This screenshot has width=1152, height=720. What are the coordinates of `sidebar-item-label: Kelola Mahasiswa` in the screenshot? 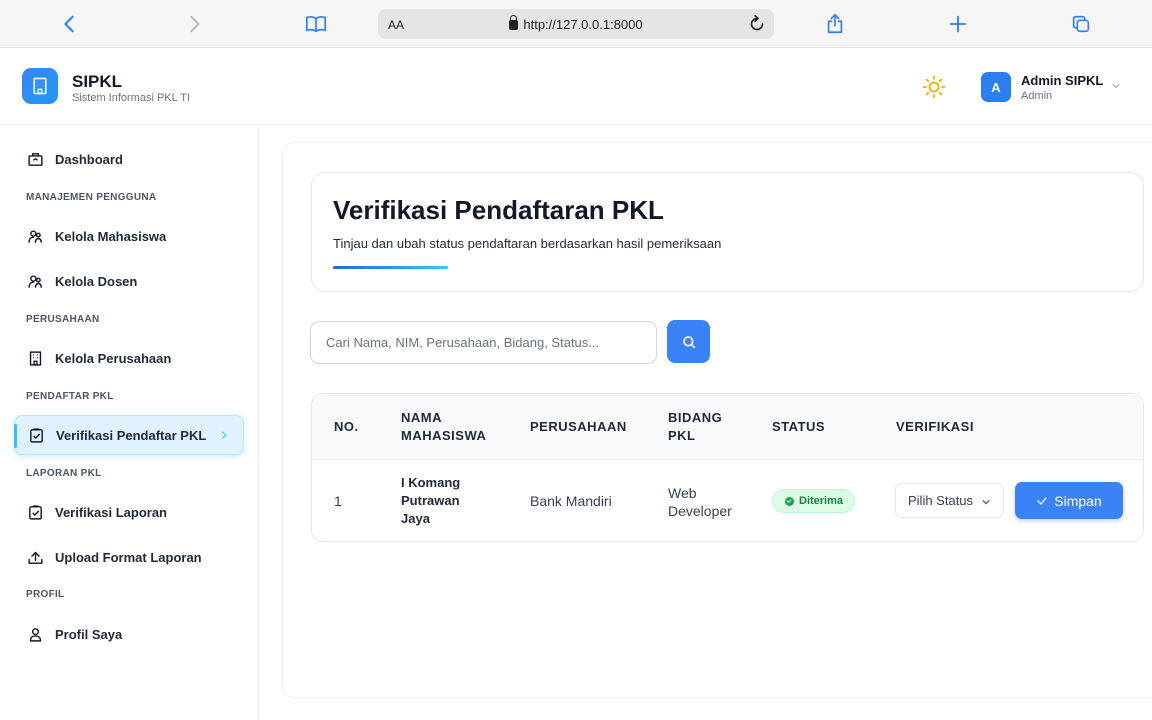 It's located at (111, 236).